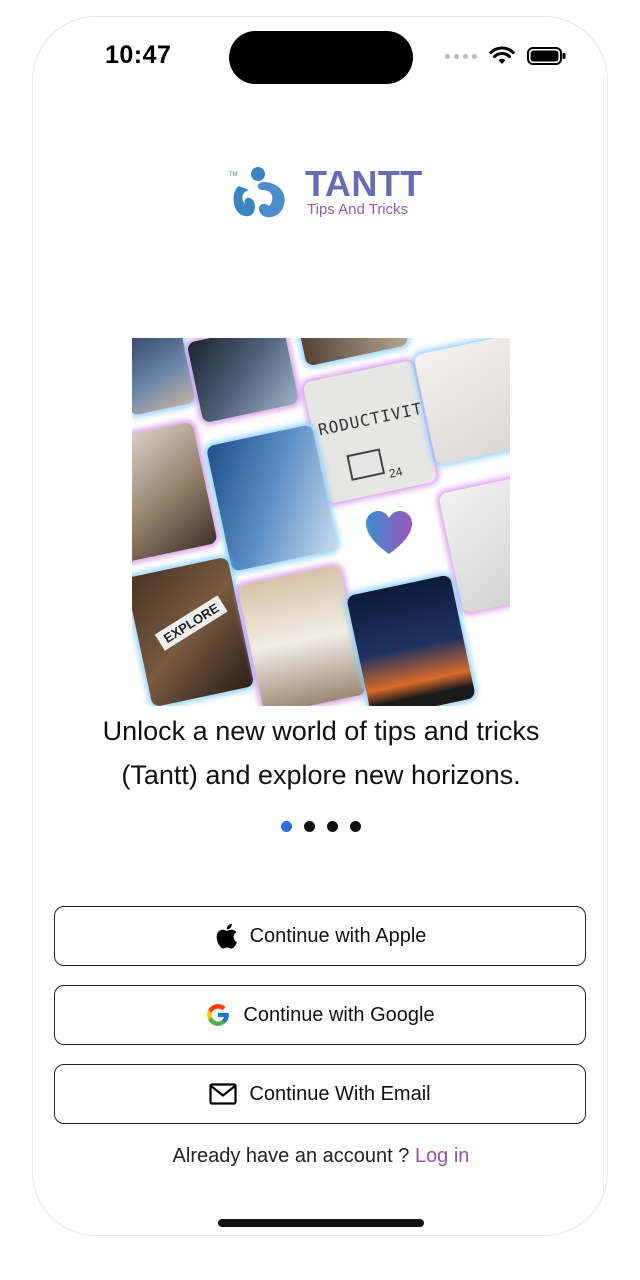 The height and width of the screenshot is (1280, 640). What do you see at coordinates (354, 352) in the screenshot?
I see `collage-tile-strip` at bounding box center [354, 352].